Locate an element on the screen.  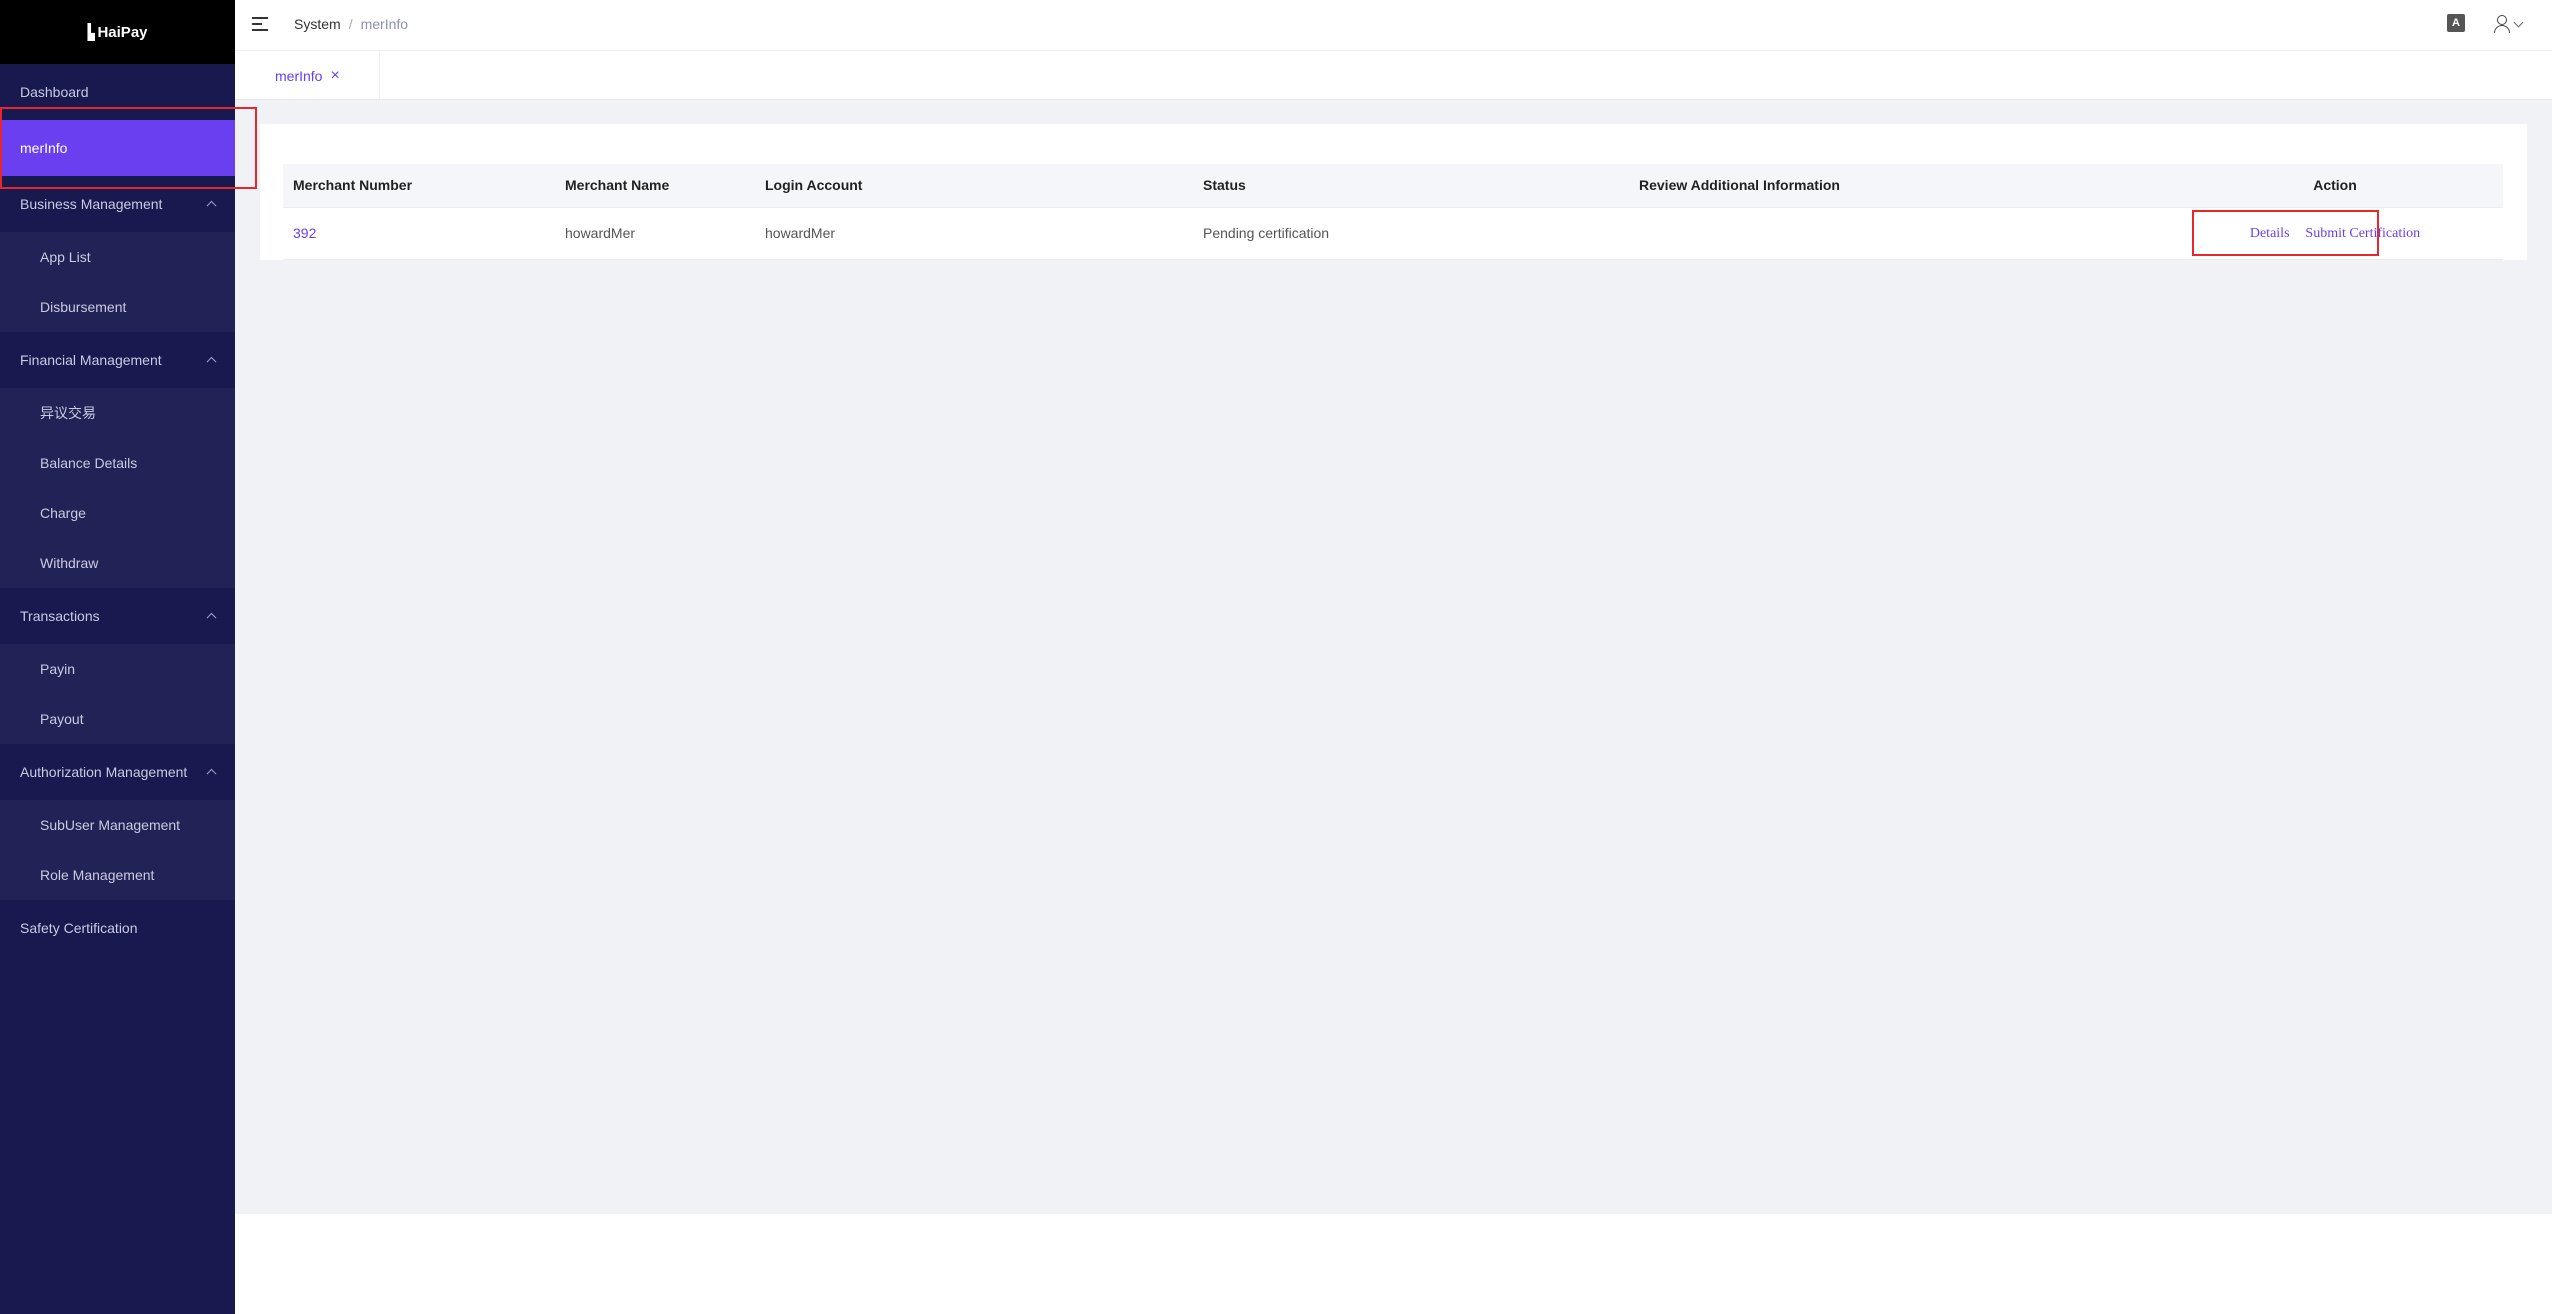
sidebar-item-label: Disbursement is located at coordinates (83, 307).